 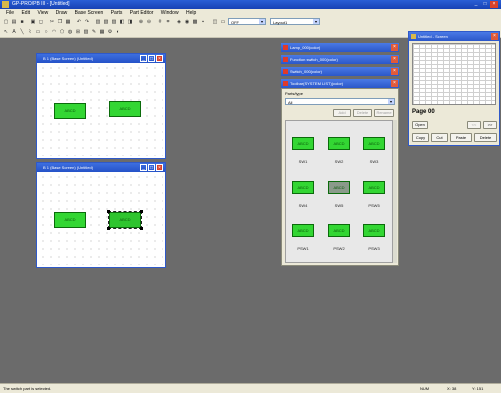 I want to click on tool5-icon: ◫, so click(x=215, y=22).